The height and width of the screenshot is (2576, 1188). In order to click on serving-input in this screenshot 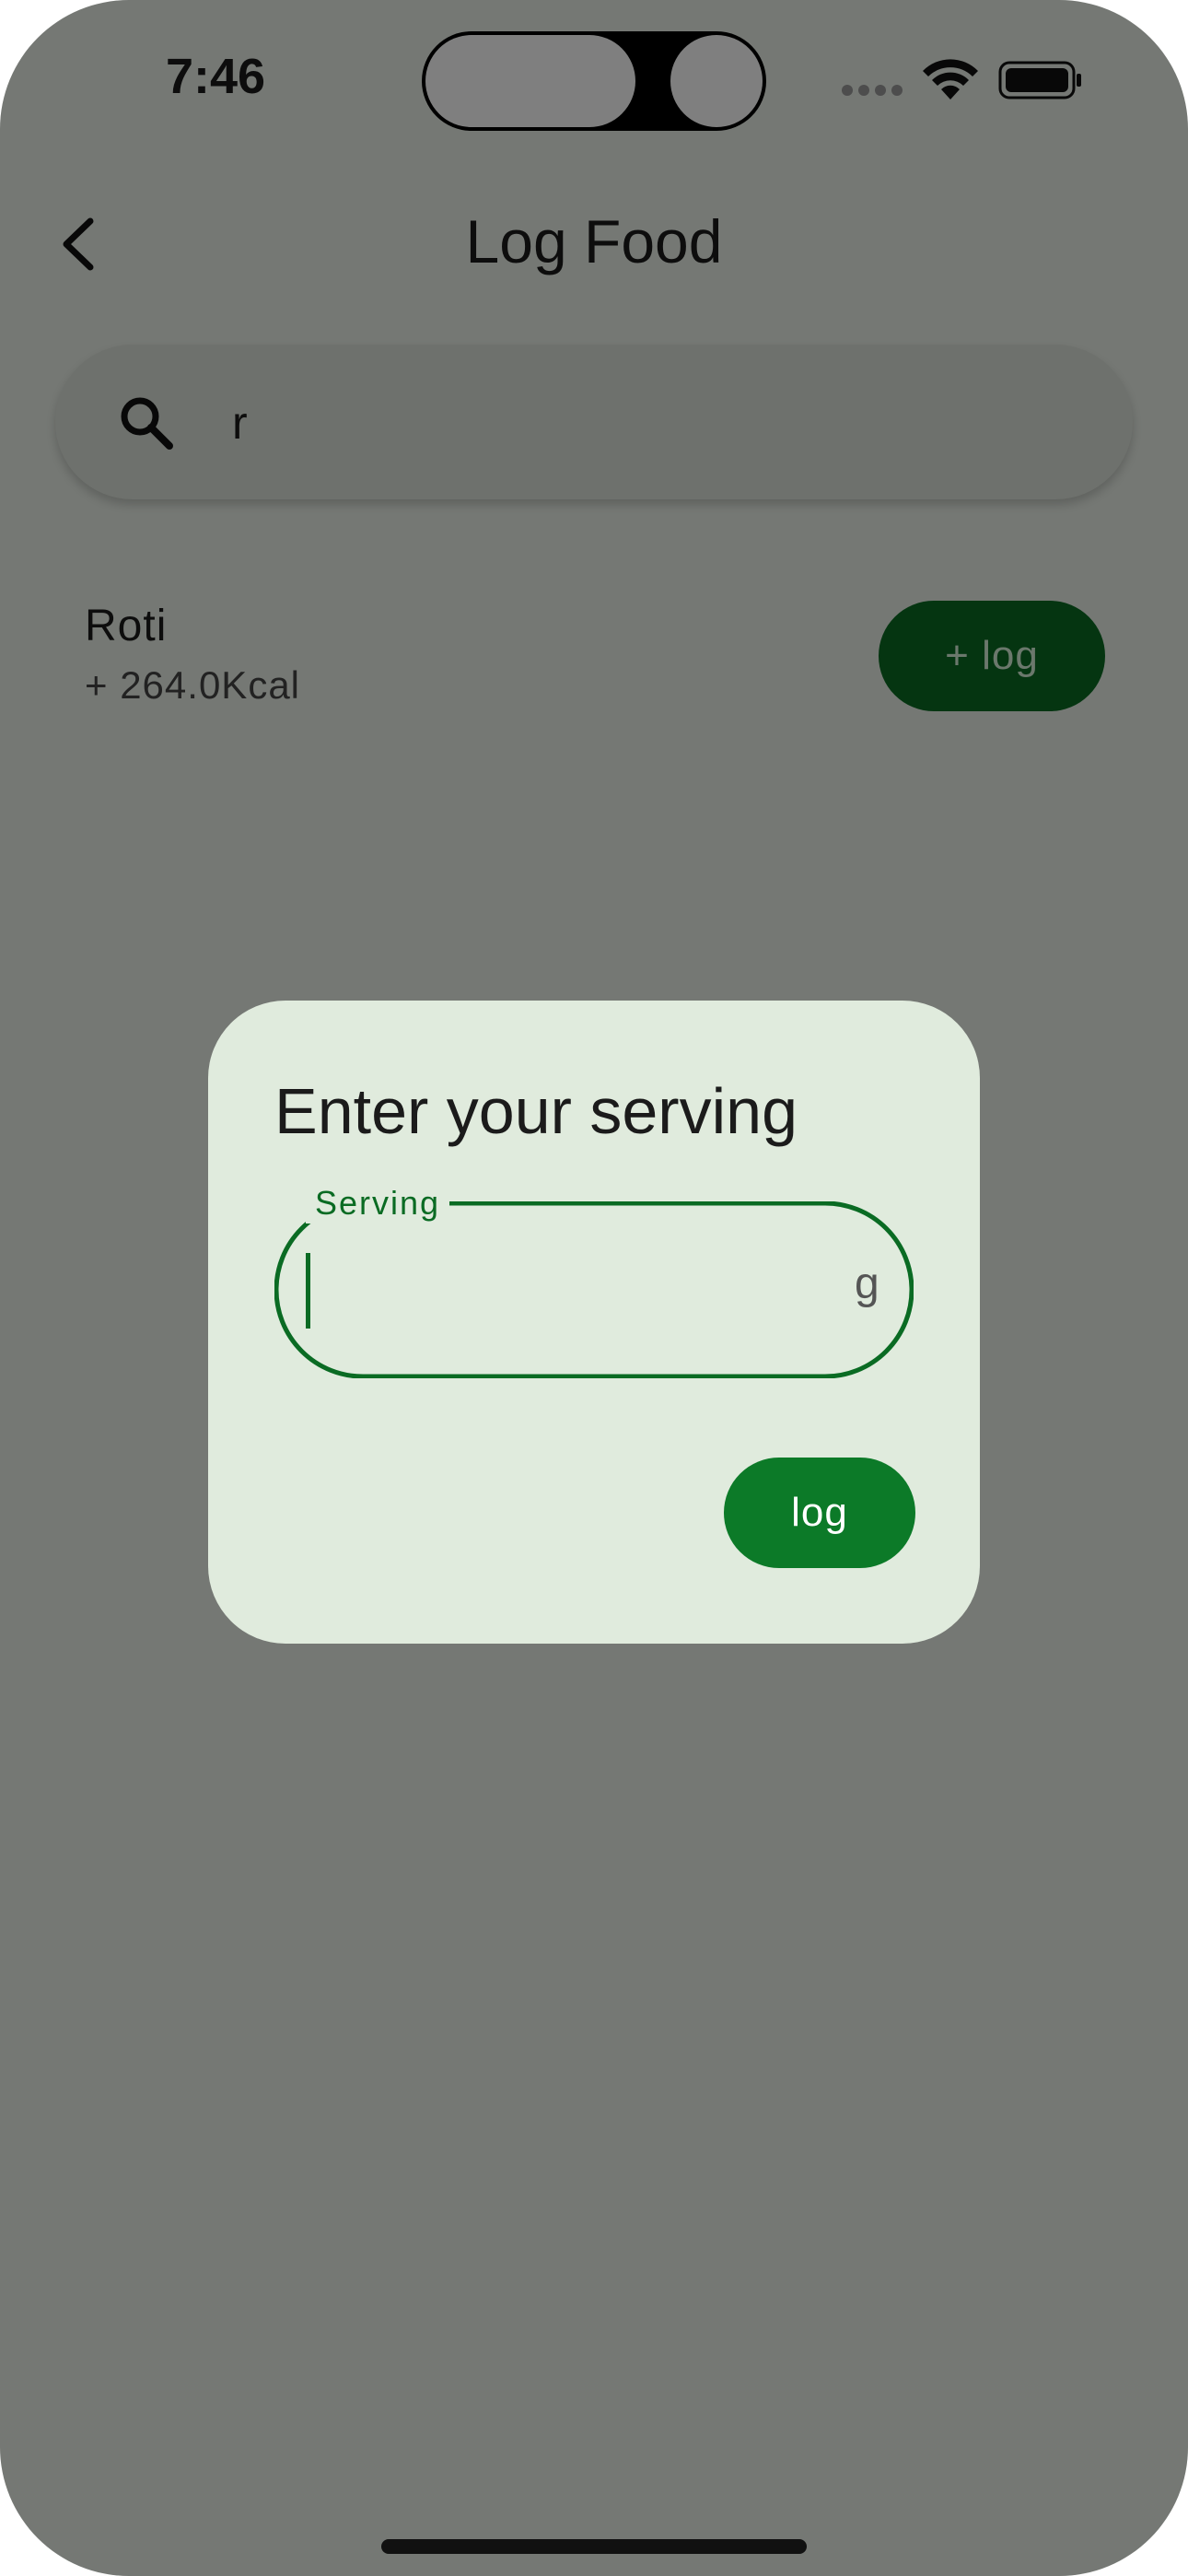, I will do `click(570, 1290)`.